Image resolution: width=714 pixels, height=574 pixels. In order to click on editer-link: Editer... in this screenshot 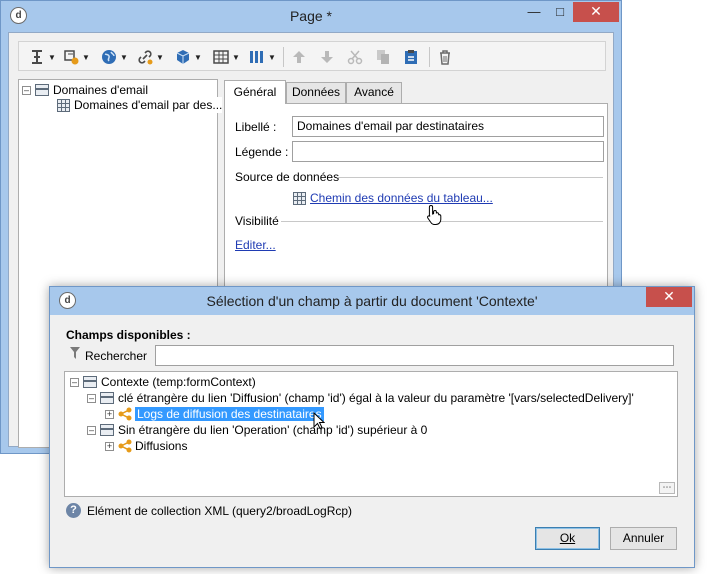, I will do `click(255, 245)`.